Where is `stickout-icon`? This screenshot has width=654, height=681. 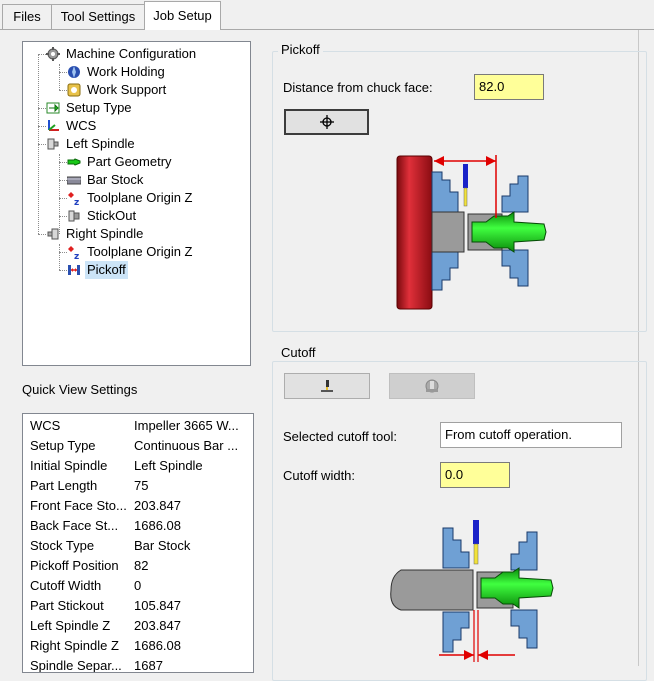
stickout-icon is located at coordinates (74, 216).